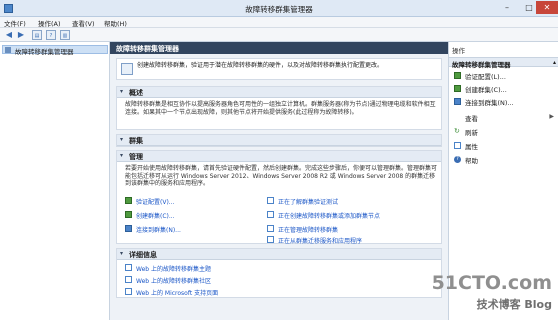 The height and width of the screenshot is (320, 558). Describe the element at coordinates (173, 268) in the screenshot. I see `link-web-topics: Web 上的故障转移群集主题` at that location.